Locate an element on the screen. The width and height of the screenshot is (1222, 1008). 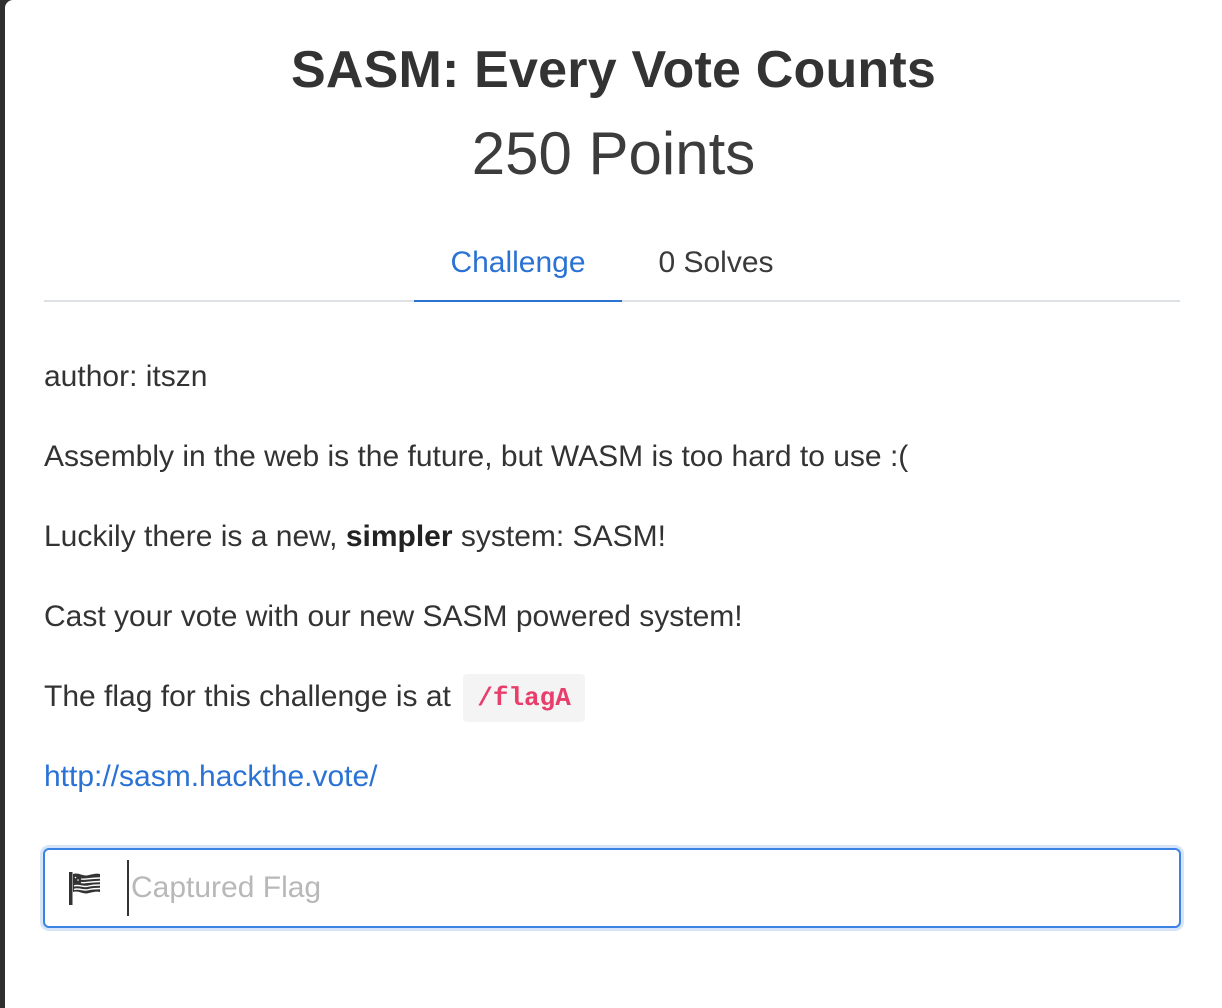
flag-location-line: The flag for this challenge is at /flagA is located at coordinates (612, 712).